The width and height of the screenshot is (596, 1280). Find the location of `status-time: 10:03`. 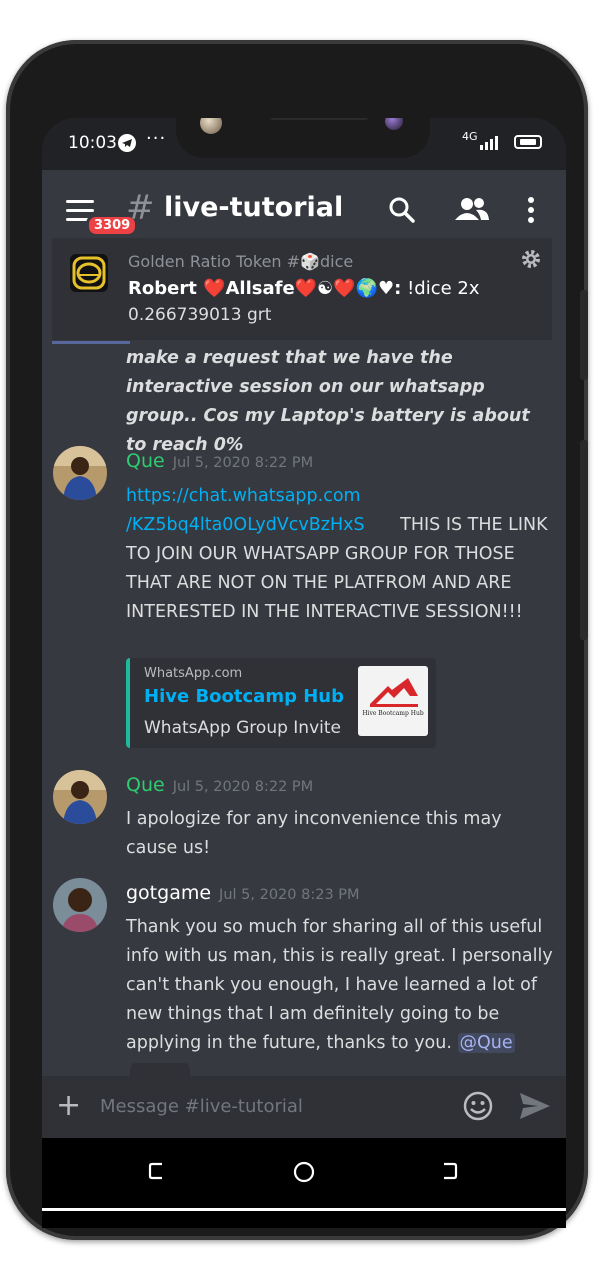

status-time: 10:03 is located at coordinates (92, 143).